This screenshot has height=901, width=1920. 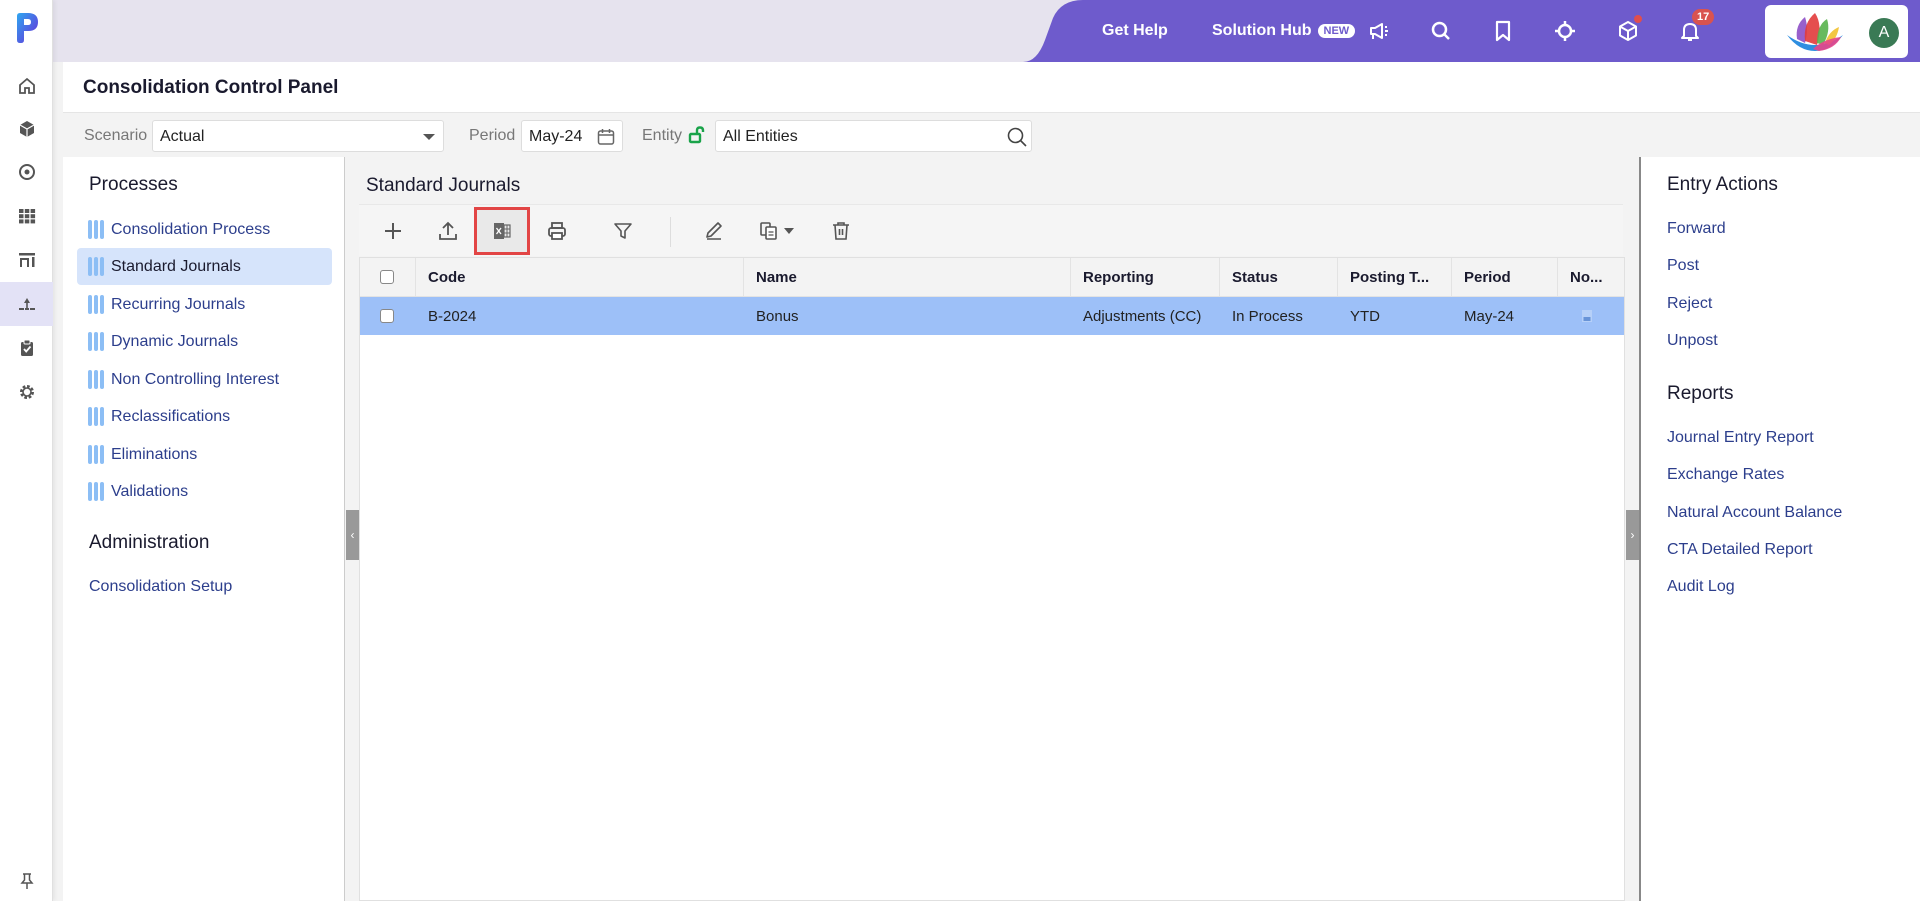 I want to click on unlock-icon, so click(x=697, y=135).